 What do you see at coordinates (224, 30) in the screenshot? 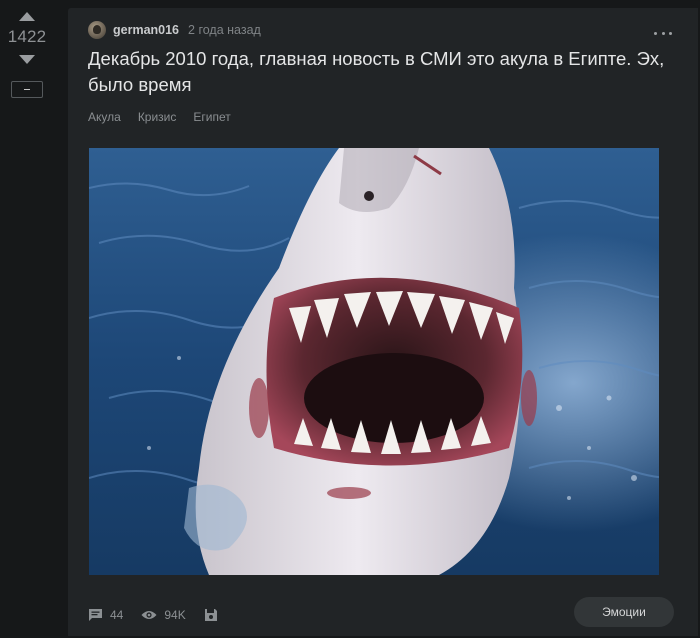
I see `post-time: 2 года назад` at bounding box center [224, 30].